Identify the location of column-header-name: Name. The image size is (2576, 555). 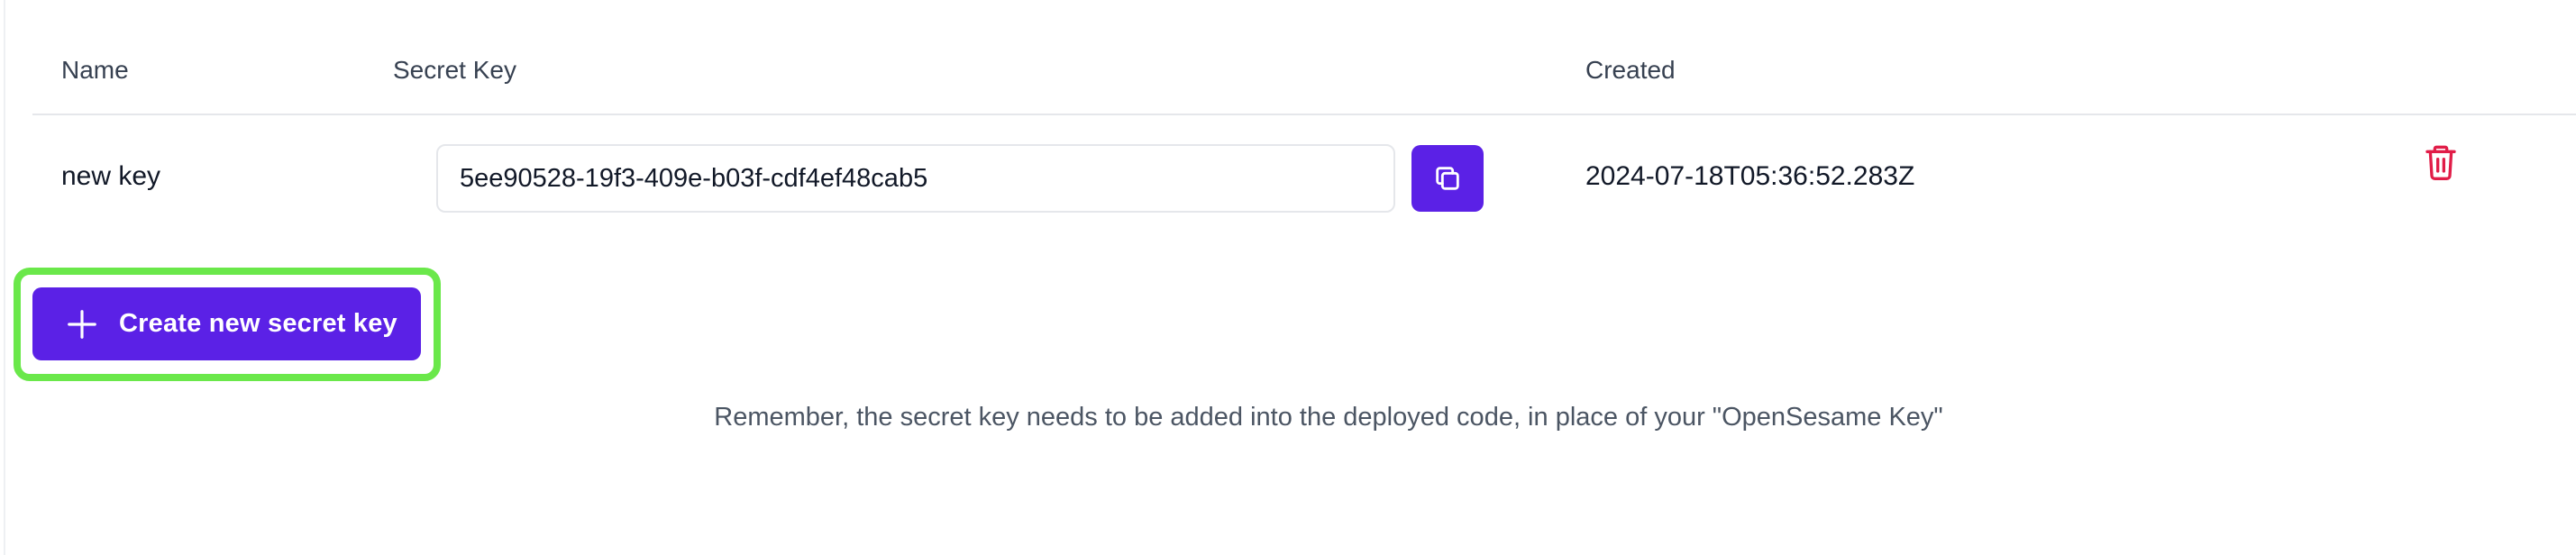
(95, 70).